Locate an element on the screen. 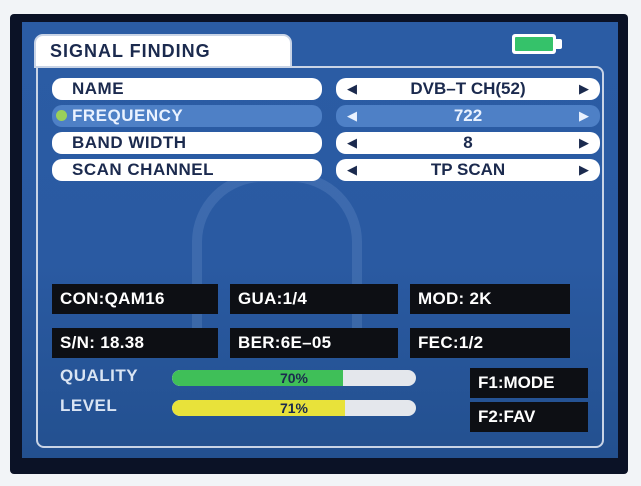  screen-title: SIGNAL FINDING is located at coordinates (163, 51).